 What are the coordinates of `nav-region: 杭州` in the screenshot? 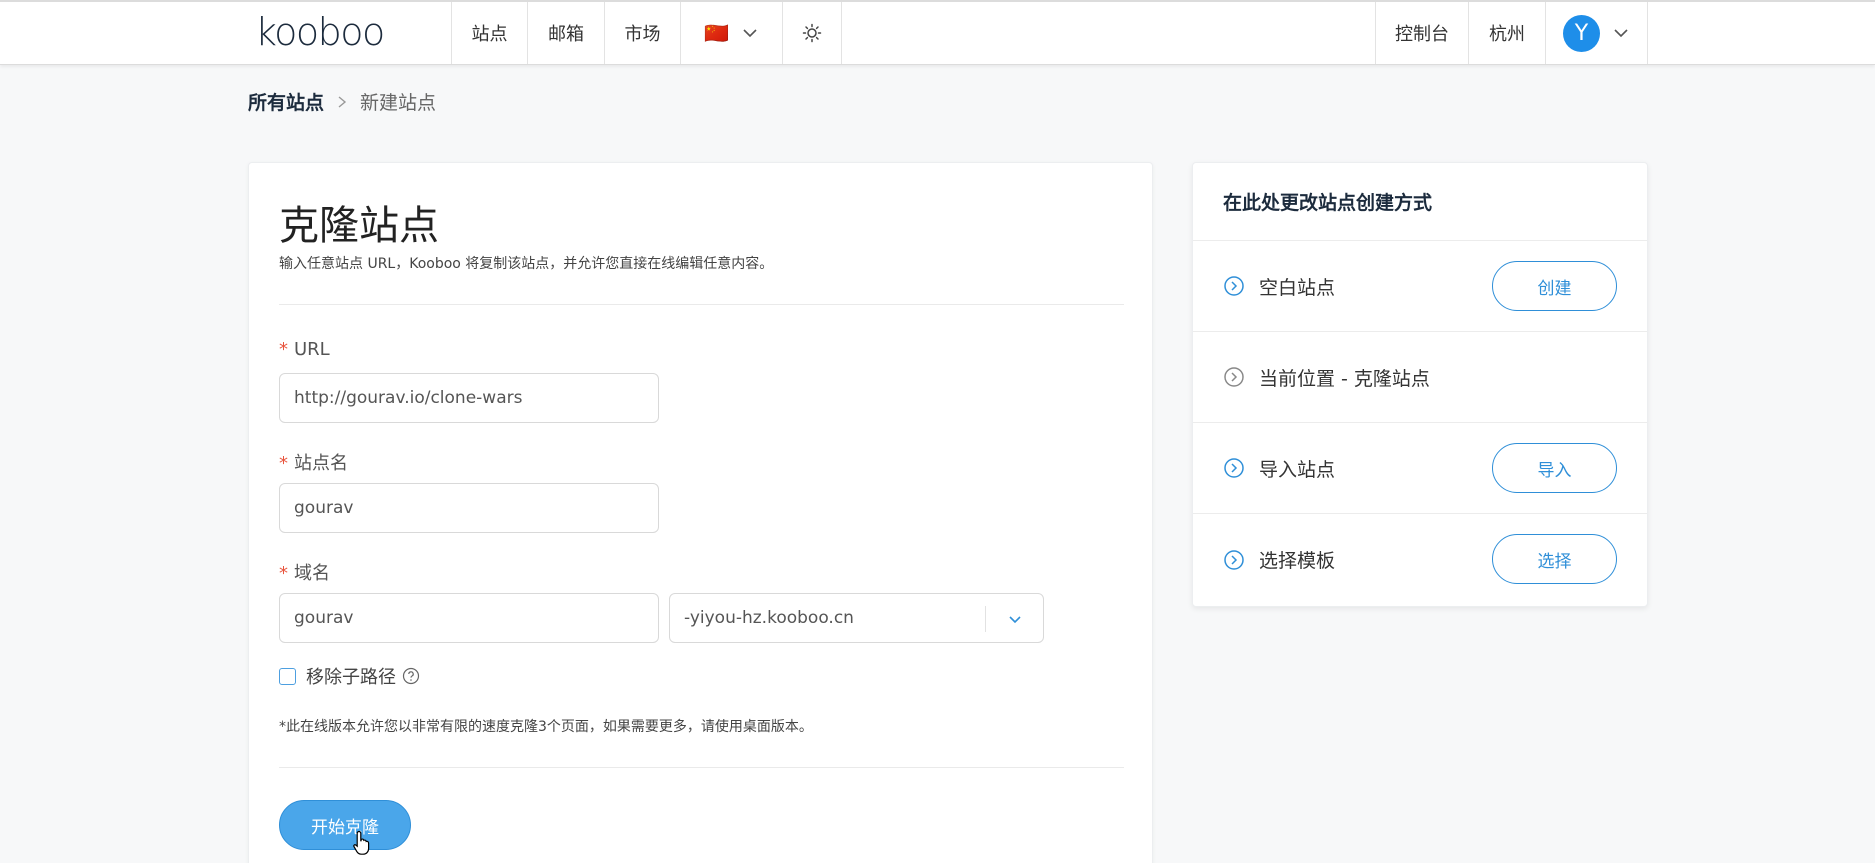 It's located at (1506, 33).